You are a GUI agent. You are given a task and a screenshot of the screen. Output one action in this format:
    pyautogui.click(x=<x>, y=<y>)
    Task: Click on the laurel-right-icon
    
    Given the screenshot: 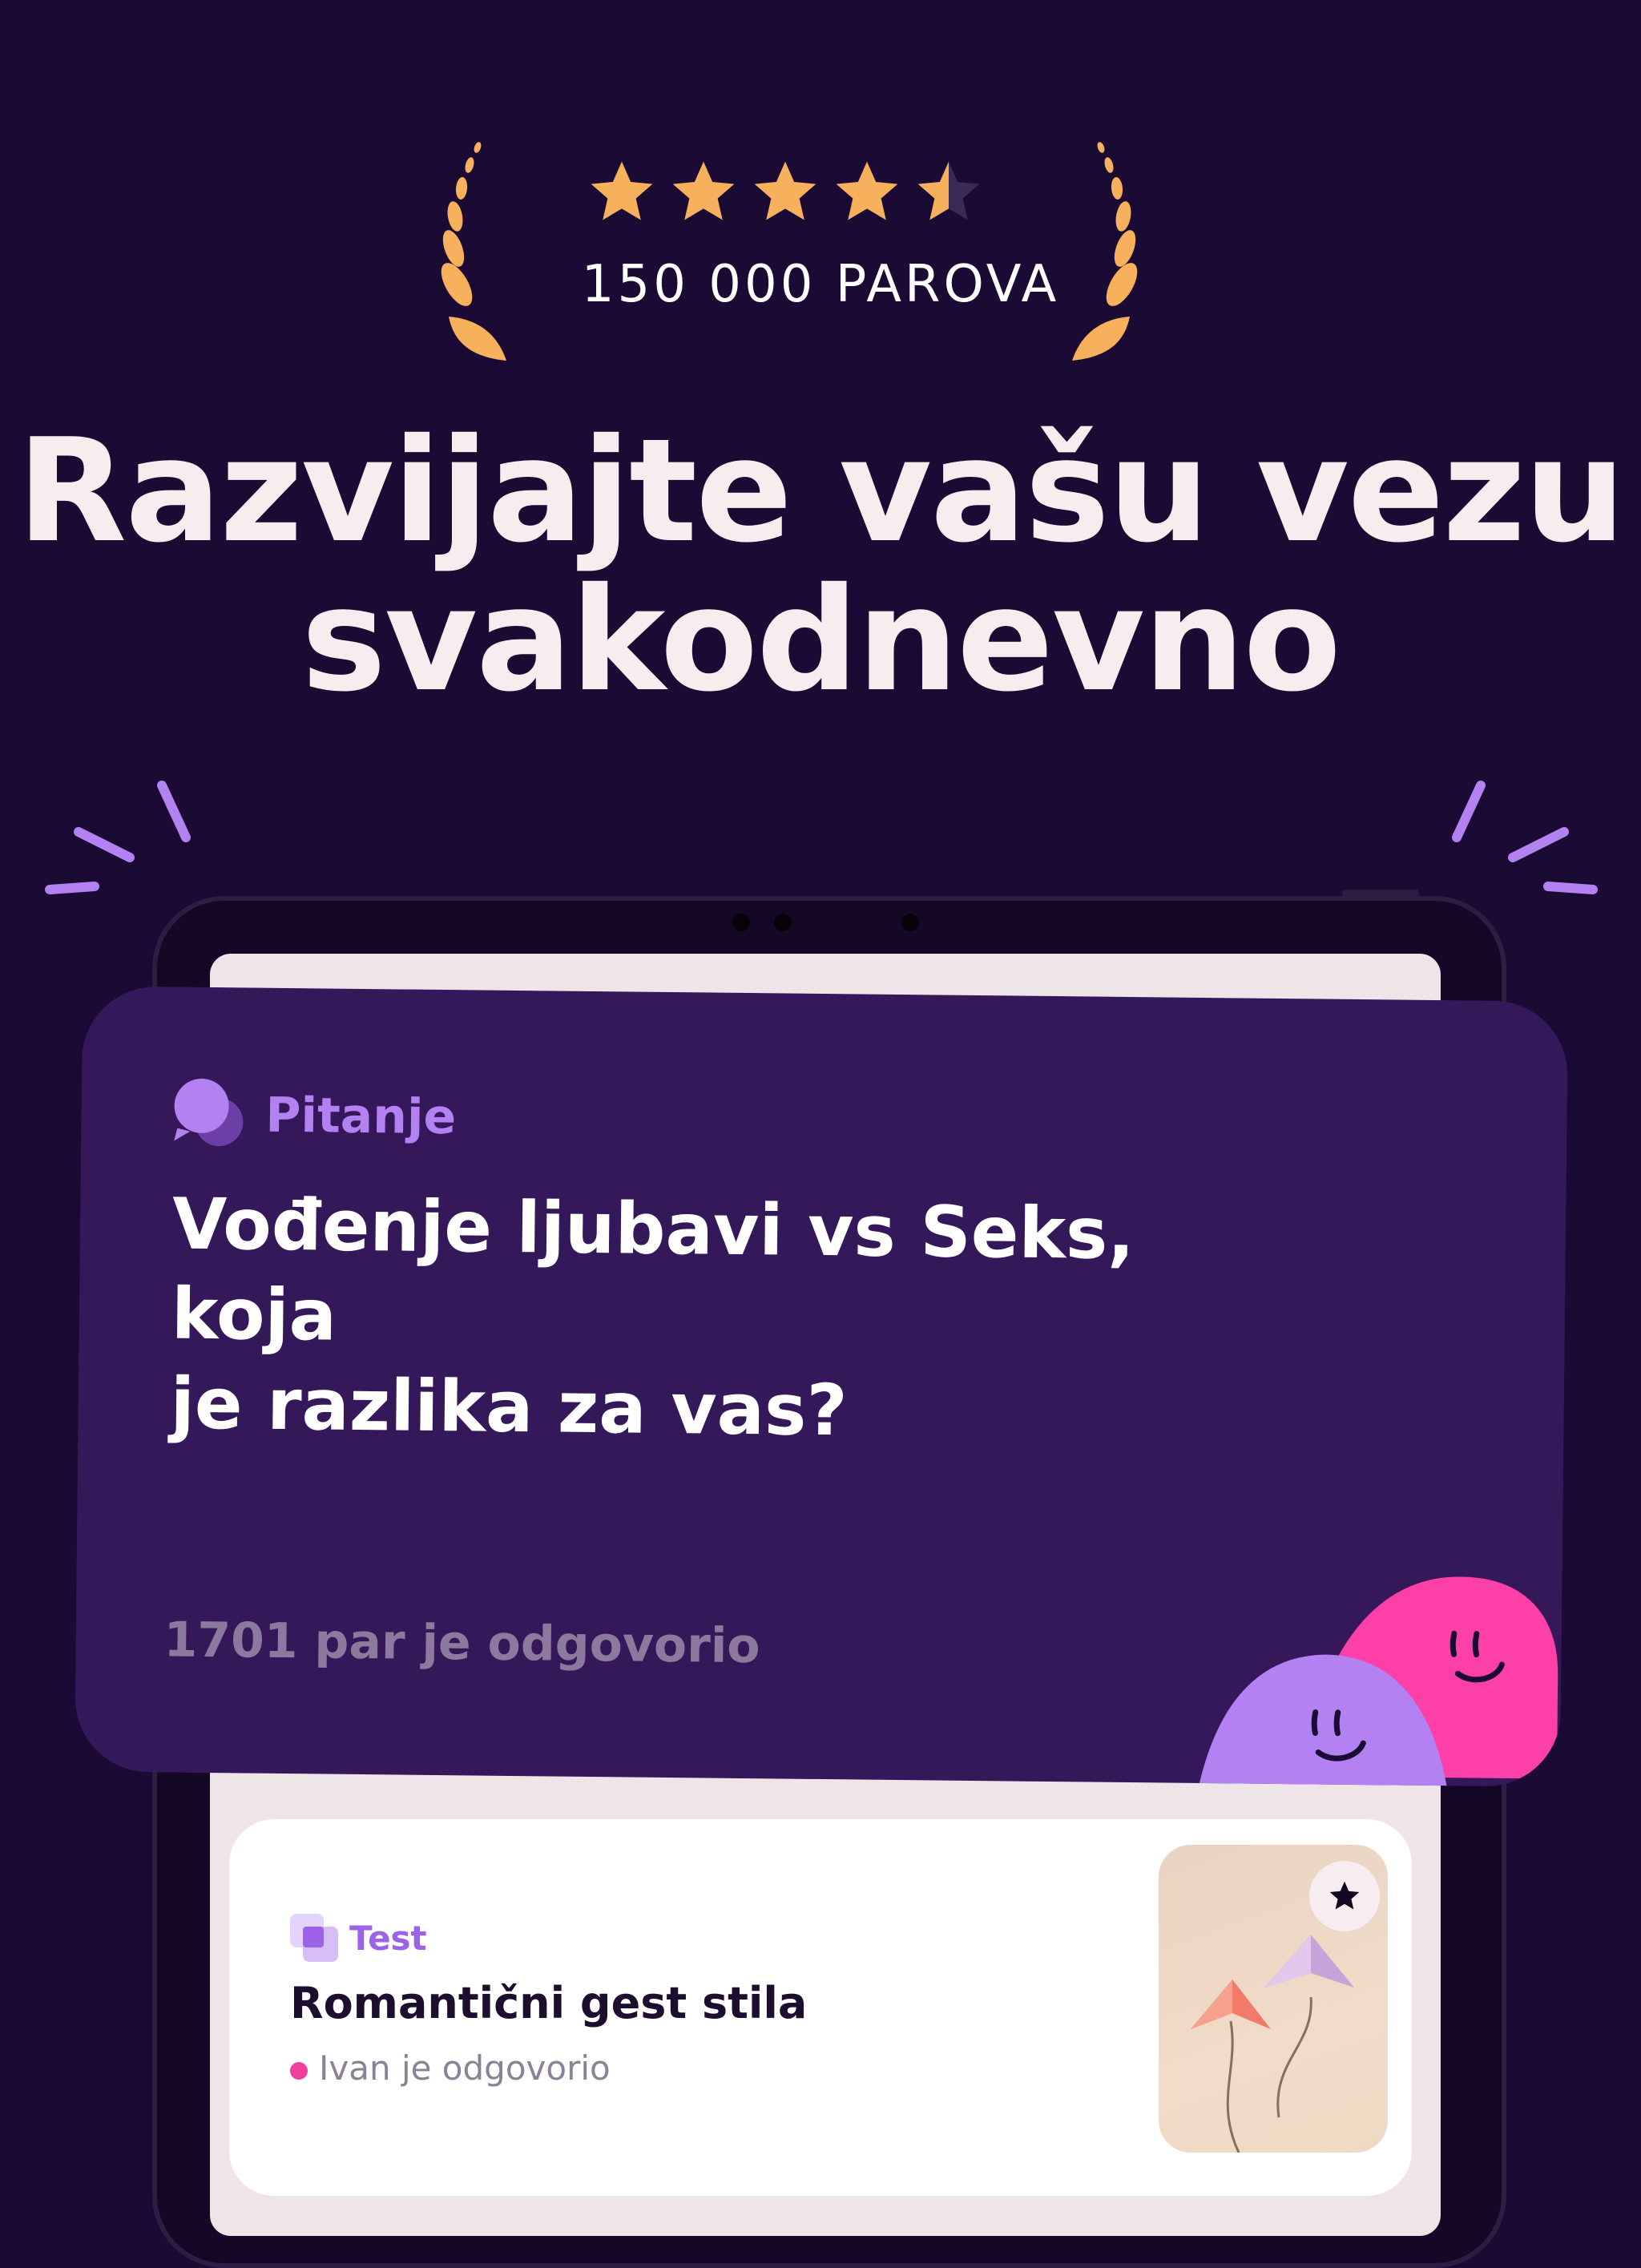 What is the action you would take?
    pyautogui.click(x=1105, y=251)
    